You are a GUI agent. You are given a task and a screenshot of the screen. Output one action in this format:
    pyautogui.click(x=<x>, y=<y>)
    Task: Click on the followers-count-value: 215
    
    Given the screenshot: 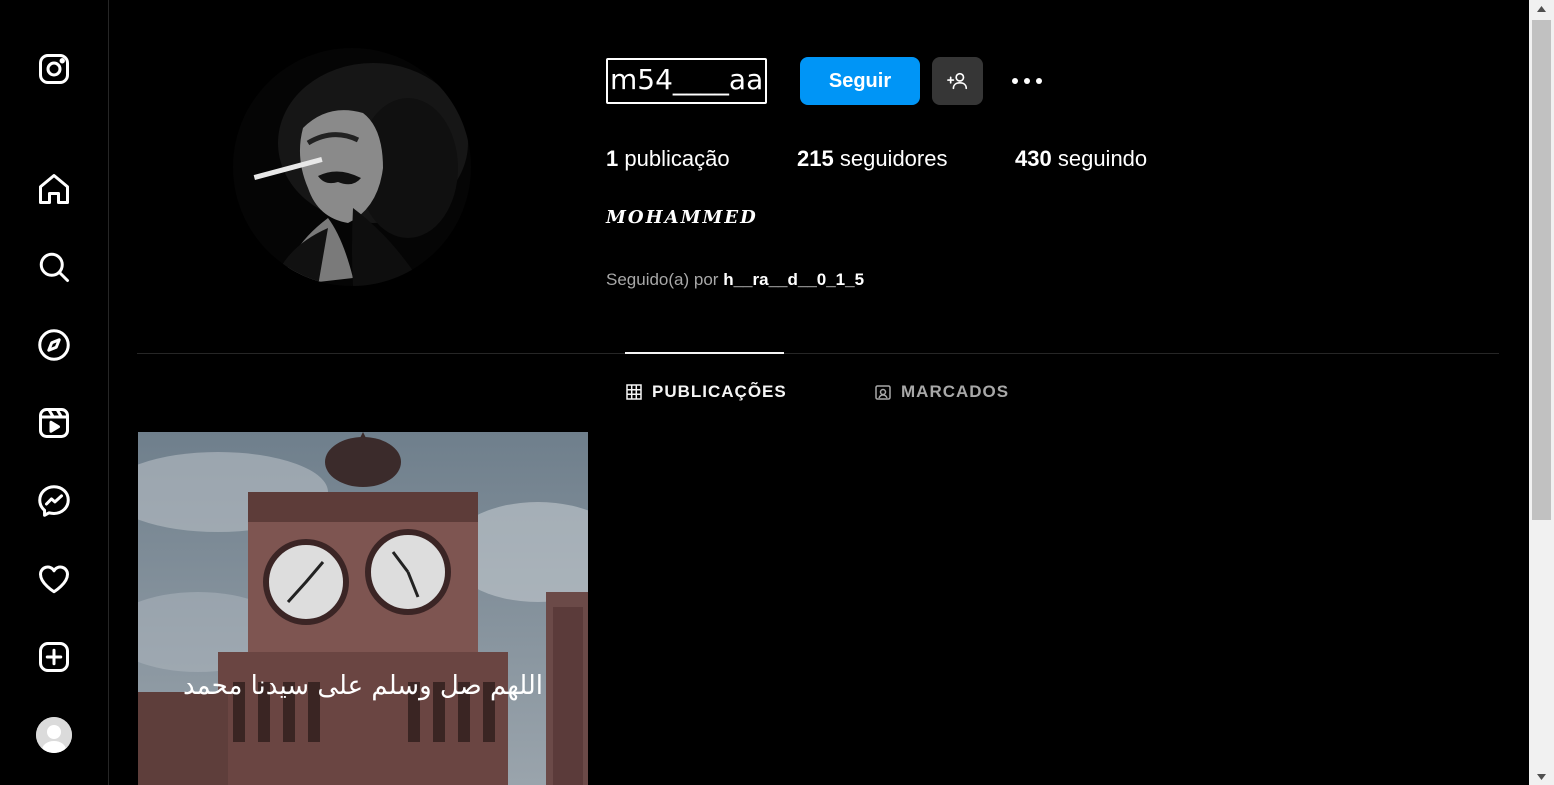 What is the action you would take?
    pyautogui.click(x=815, y=158)
    